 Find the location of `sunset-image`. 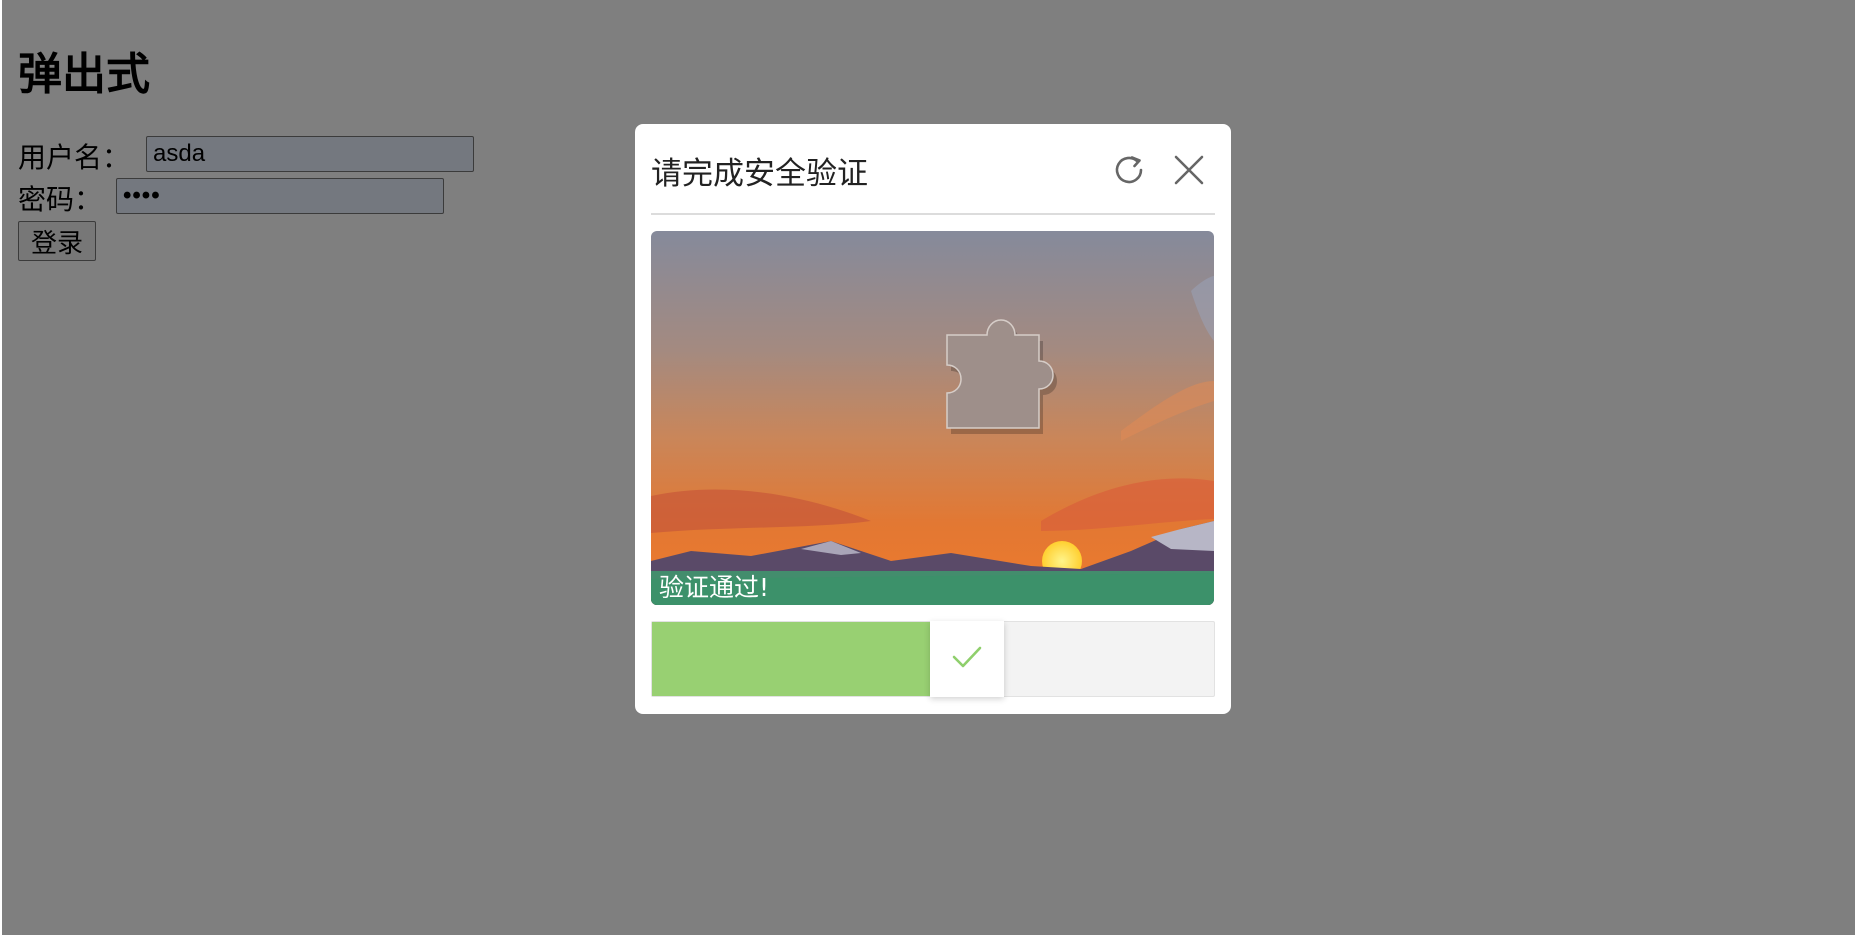

sunset-image is located at coordinates (932, 418).